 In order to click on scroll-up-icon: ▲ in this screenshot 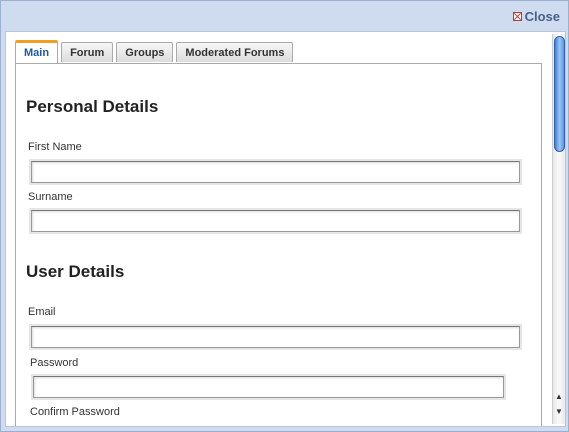, I will do `click(559, 396)`.